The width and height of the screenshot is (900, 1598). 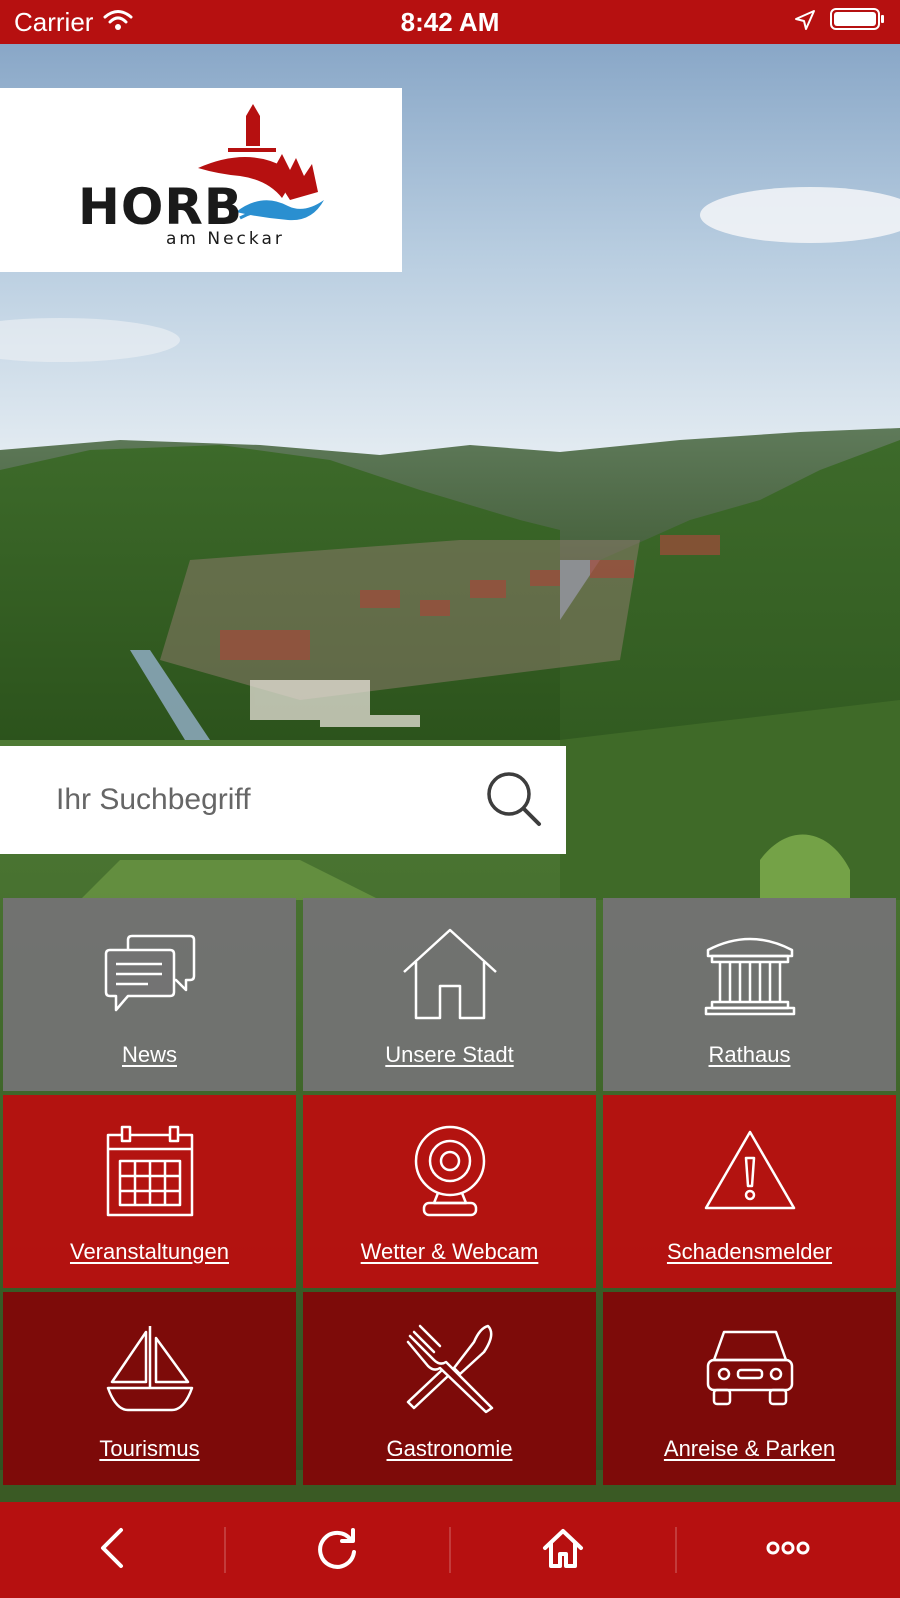 I want to click on tile-unsere-stadt: Unsere Stadt, so click(x=449, y=994).